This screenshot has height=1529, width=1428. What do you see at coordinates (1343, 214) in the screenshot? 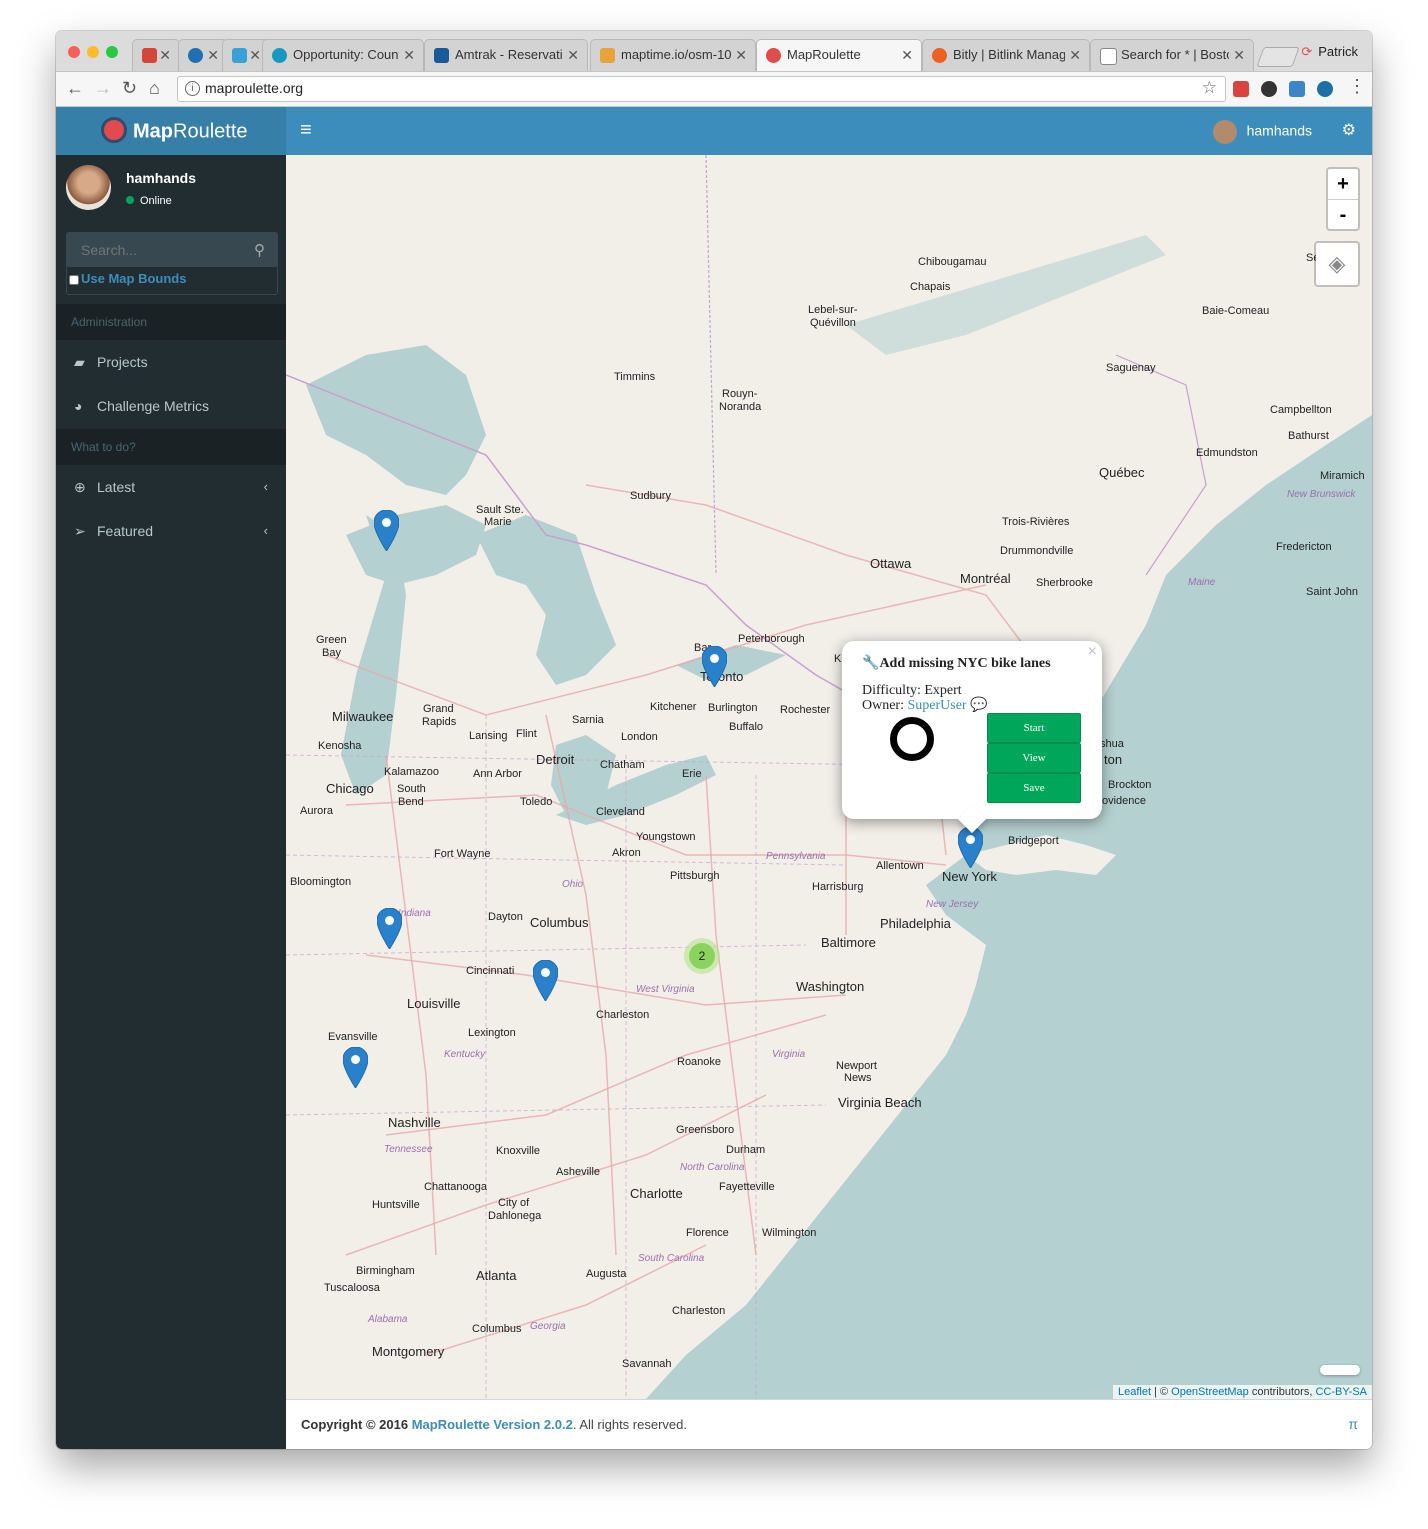
I see `zoom-out-button: -` at bounding box center [1343, 214].